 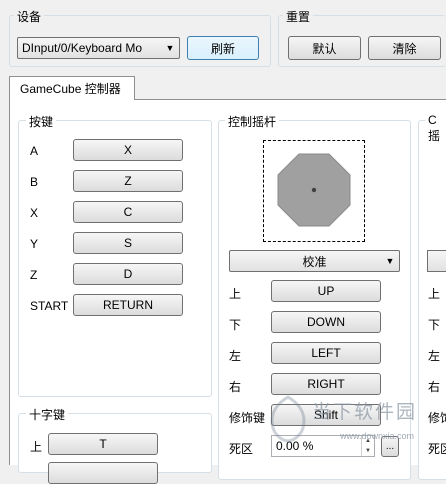 I want to click on button-x-label: X, so click(x=34, y=213).